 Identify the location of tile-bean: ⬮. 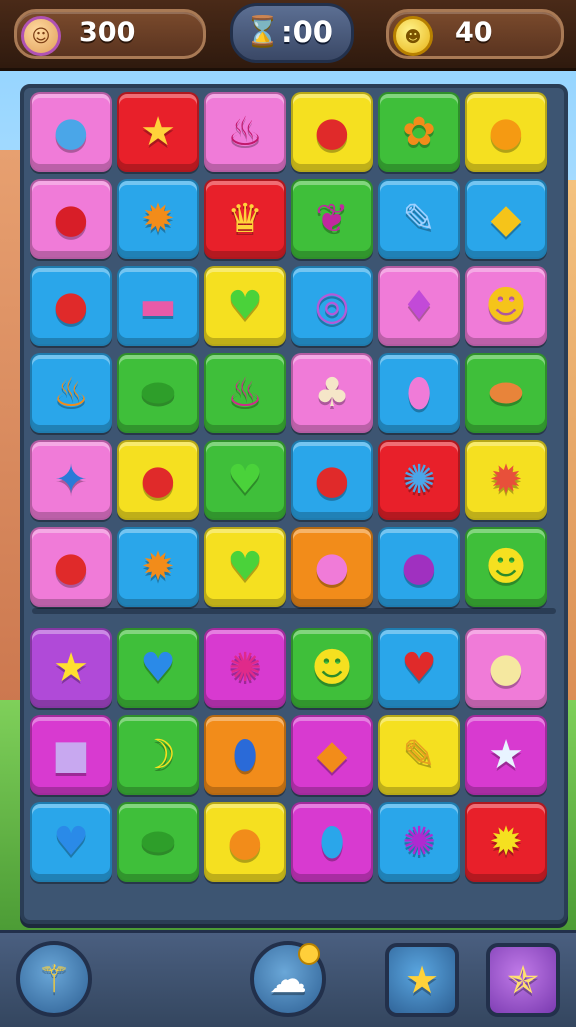
(245, 755).